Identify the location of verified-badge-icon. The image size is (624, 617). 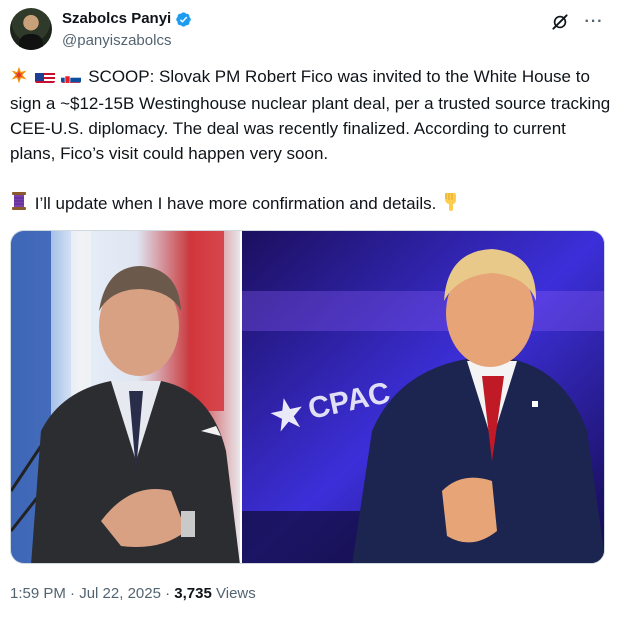
(183, 19).